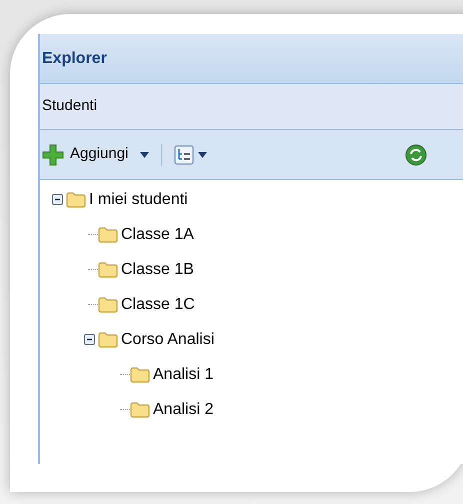 This screenshot has width=463, height=504. What do you see at coordinates (184, 154) in the screenshot?
I see `tree-view-icon` at bounding box center [184, 154].